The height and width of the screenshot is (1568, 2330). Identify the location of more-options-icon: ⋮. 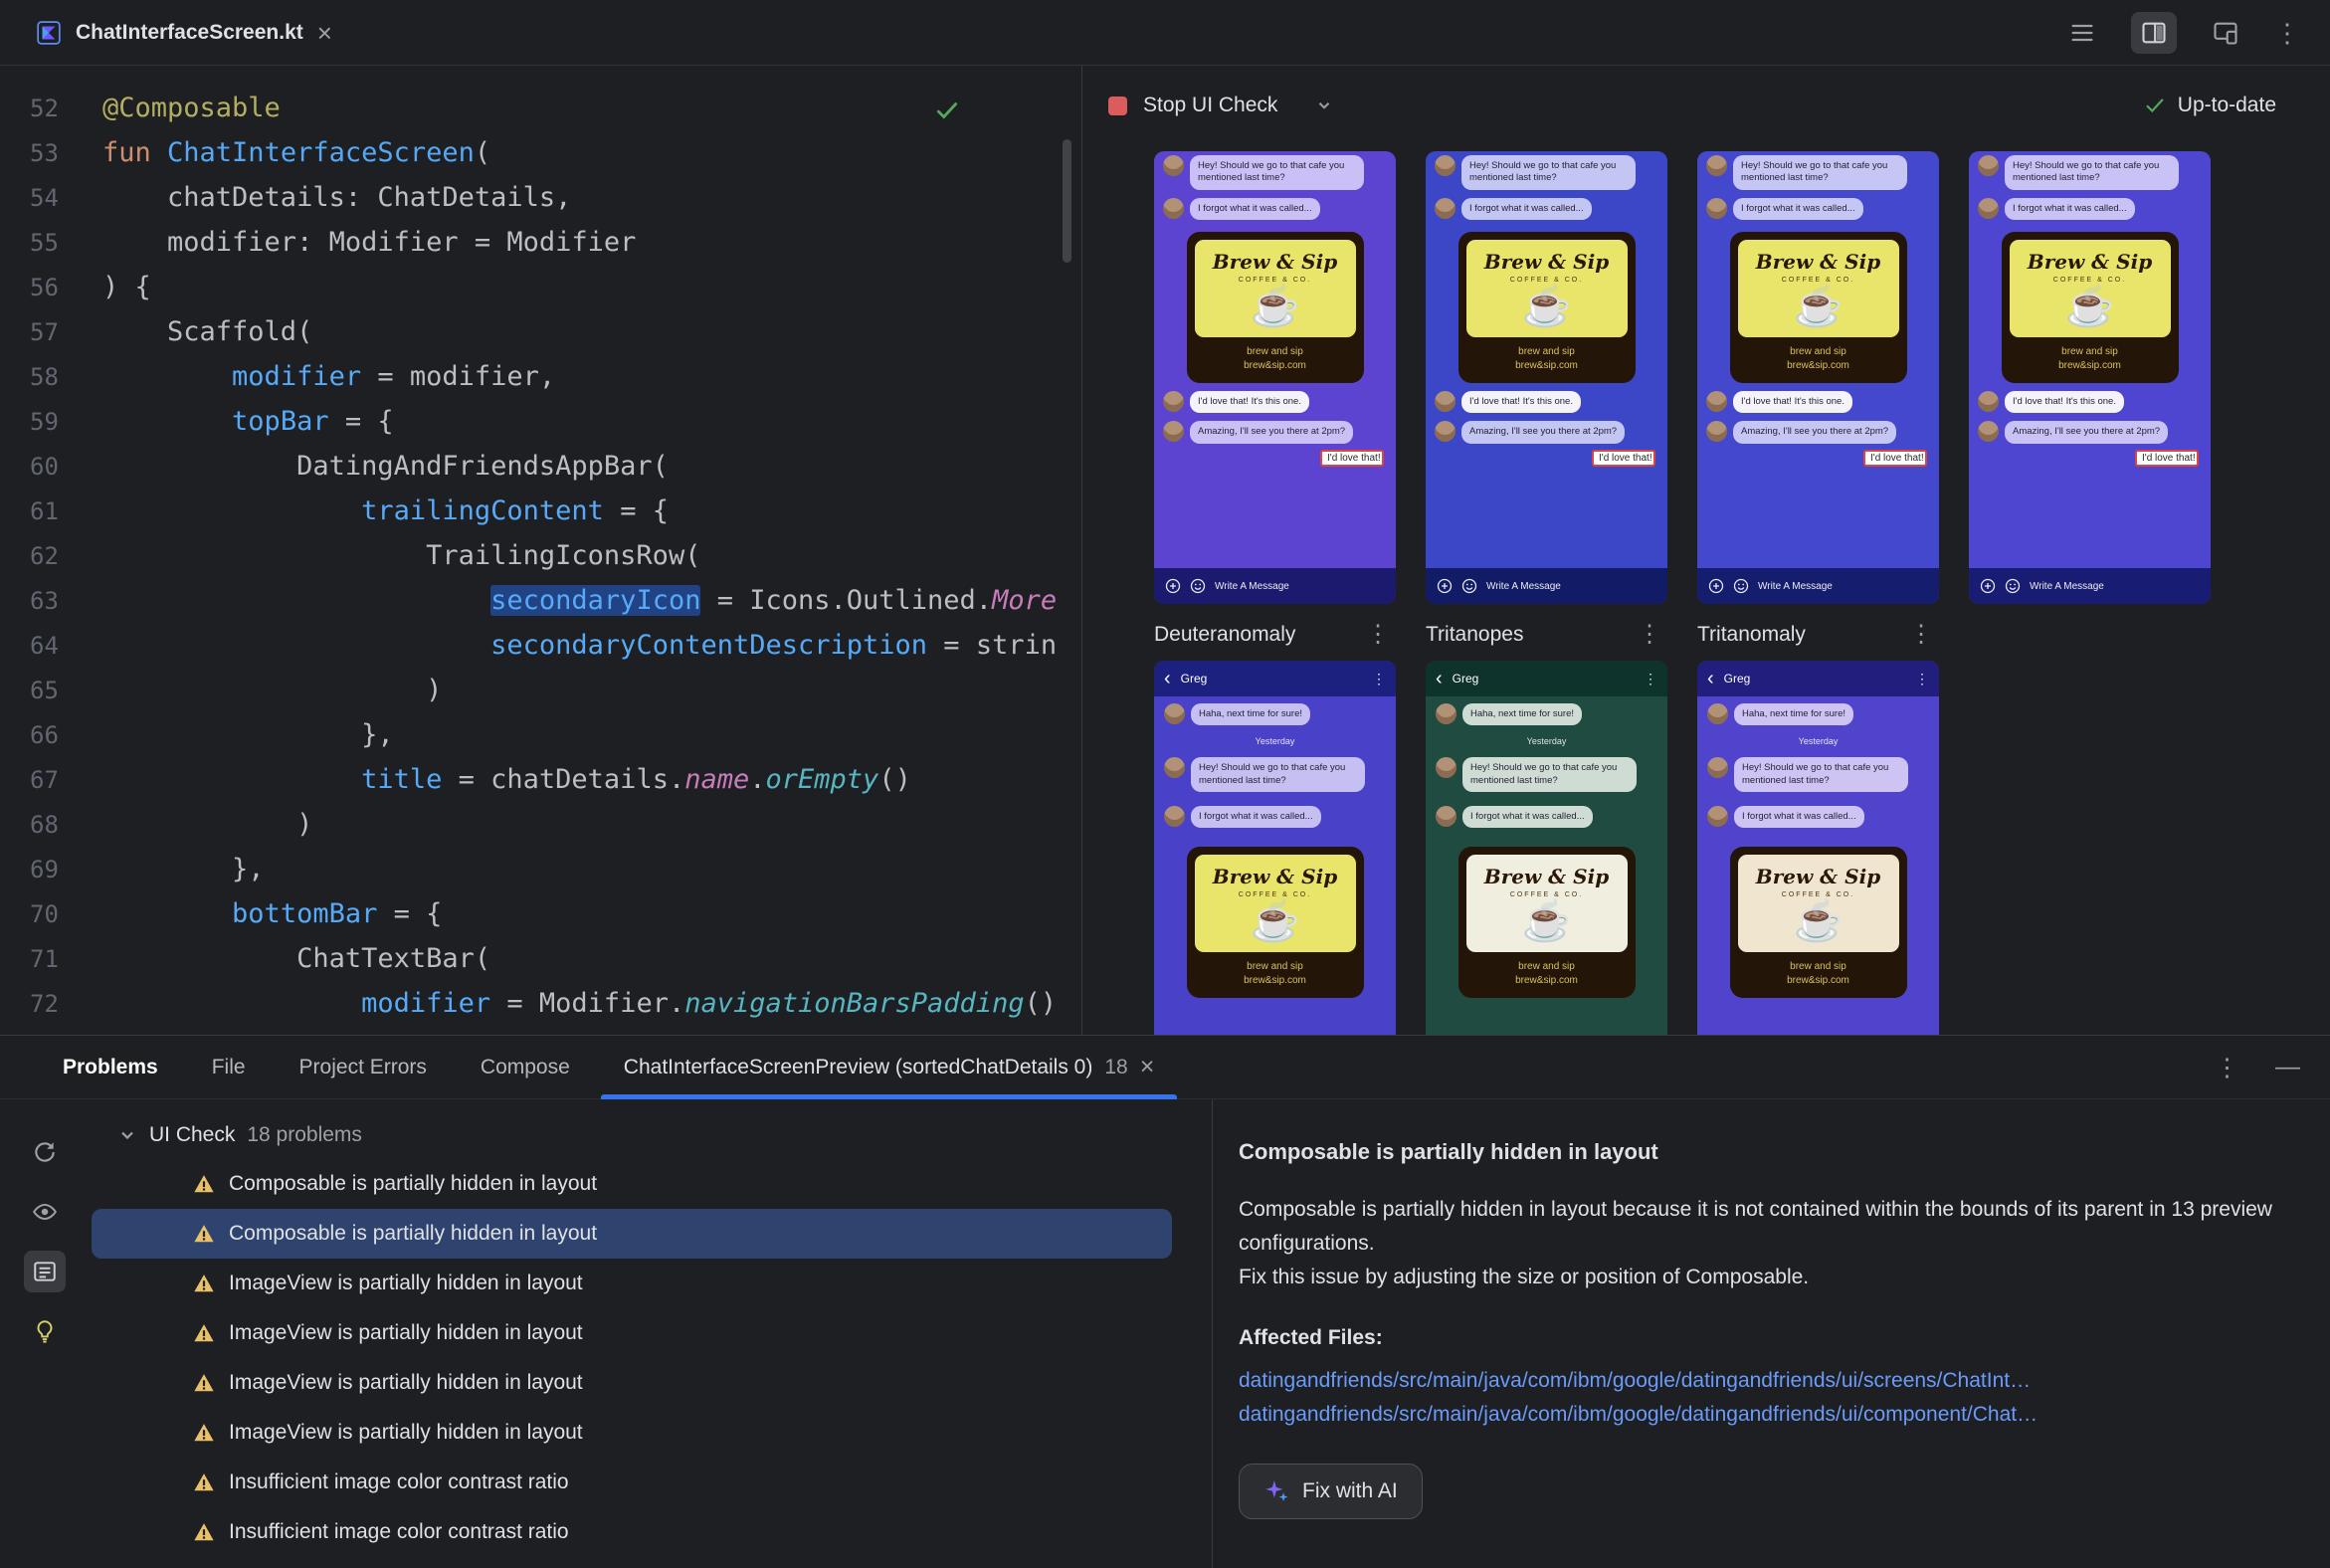
(2287, 33).